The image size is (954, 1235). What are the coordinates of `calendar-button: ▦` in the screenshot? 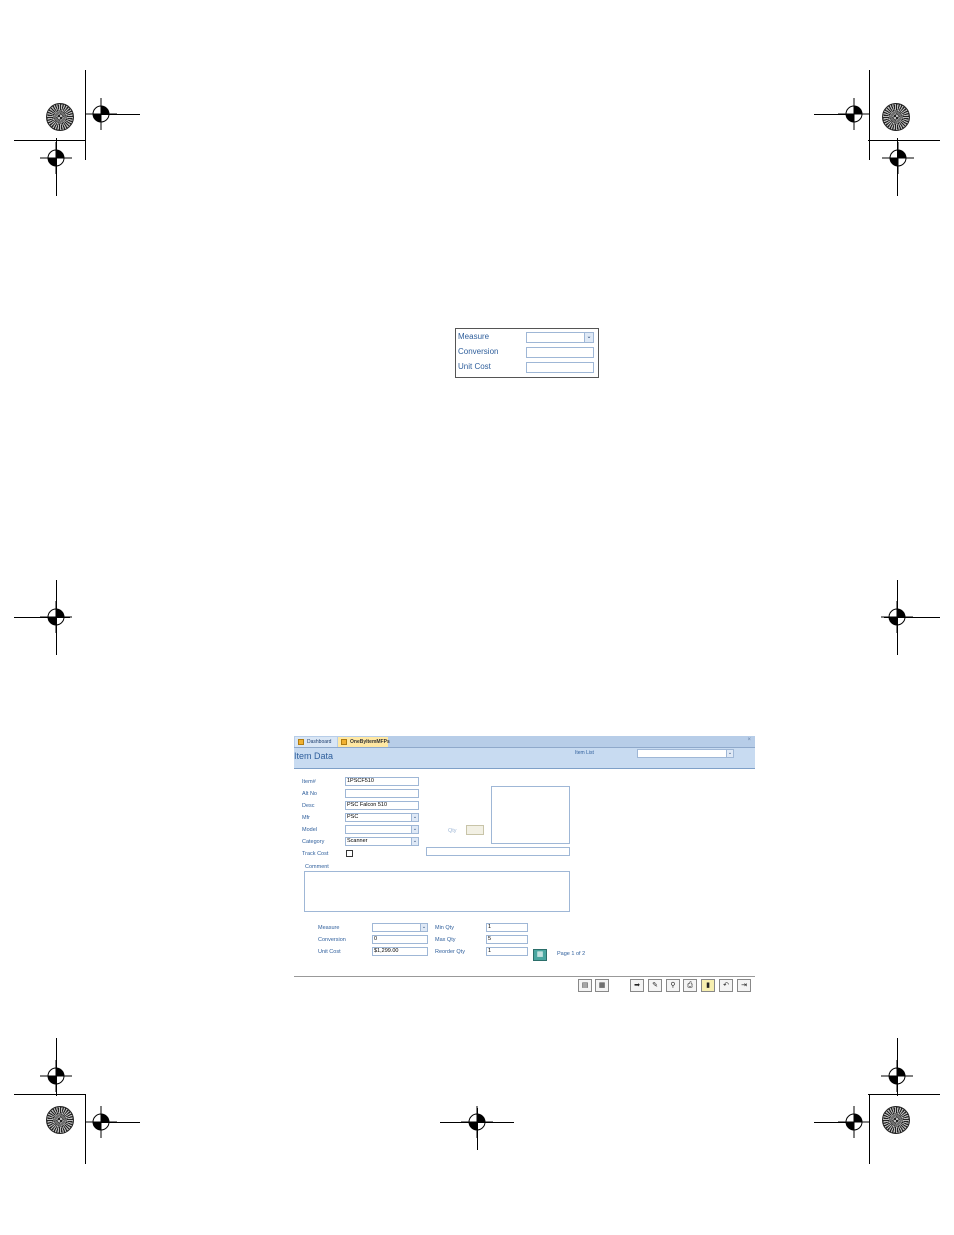 It's located at (602, 985).